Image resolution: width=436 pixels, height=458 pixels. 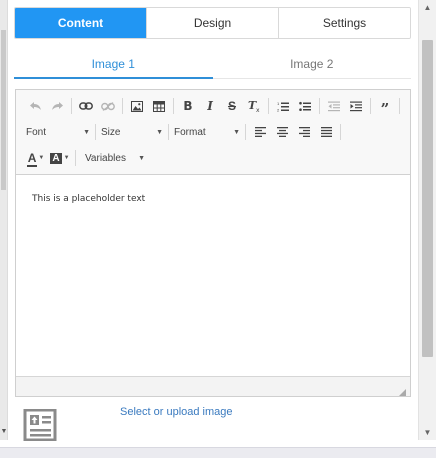 I want to click on left-scrollbar: ▼, so click(x=4, y=220).